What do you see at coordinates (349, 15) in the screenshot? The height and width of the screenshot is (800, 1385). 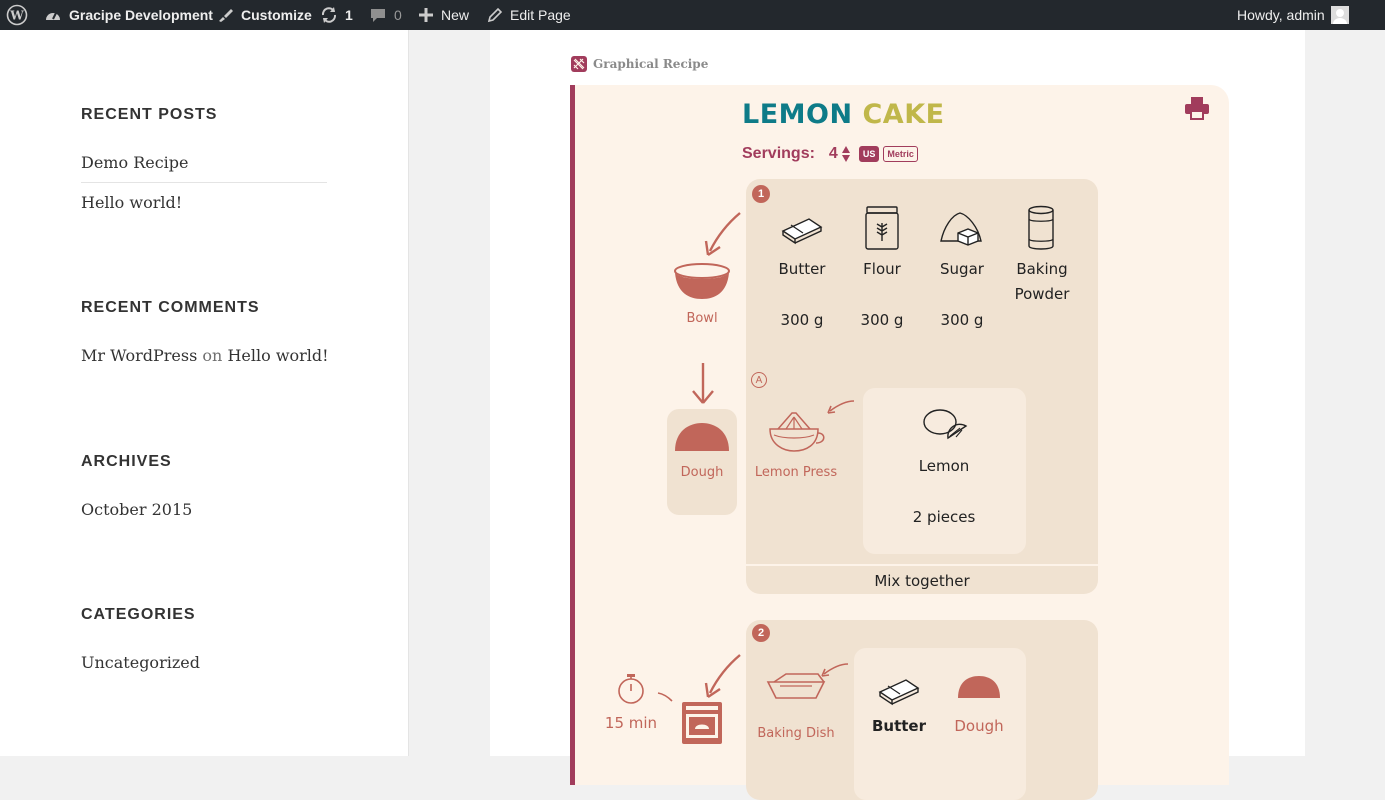 I see `updates-count: 1` at bounding box center [349, 15].